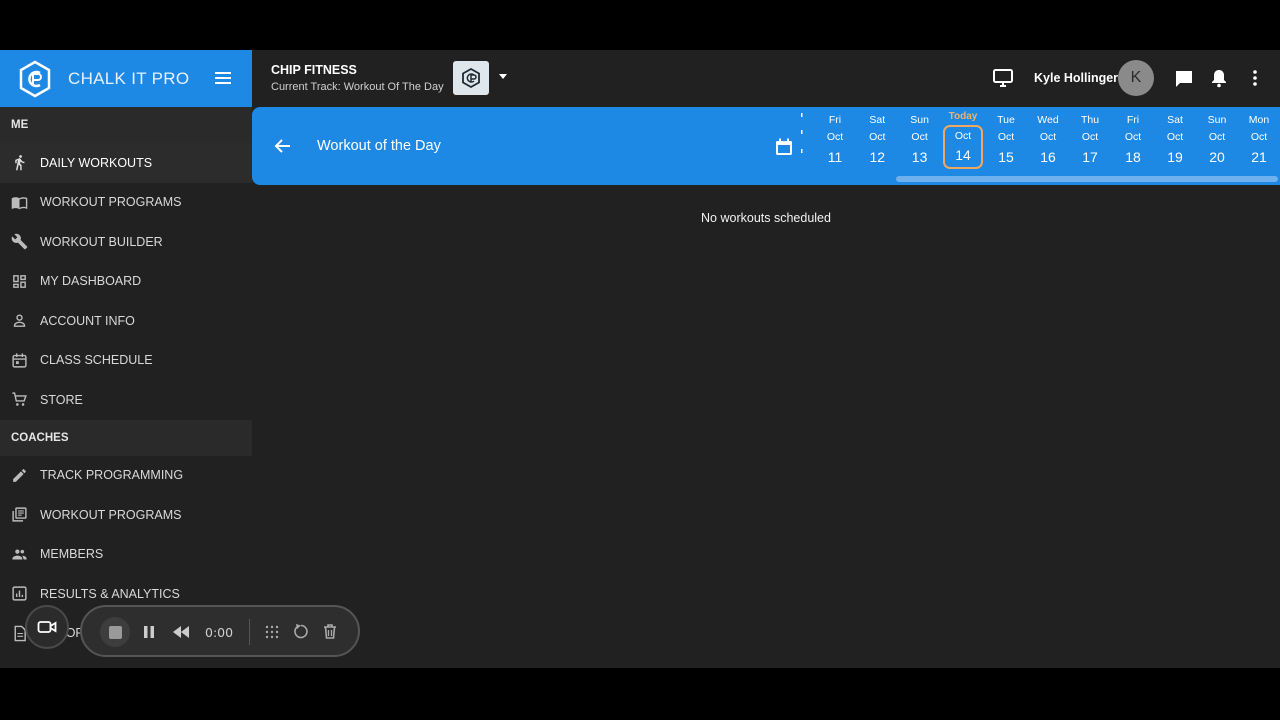 This screenshot has height=720, width=1280. Describe the element at coordinates (19, 162) in the screenshot. I see `runner-icon` at that location.